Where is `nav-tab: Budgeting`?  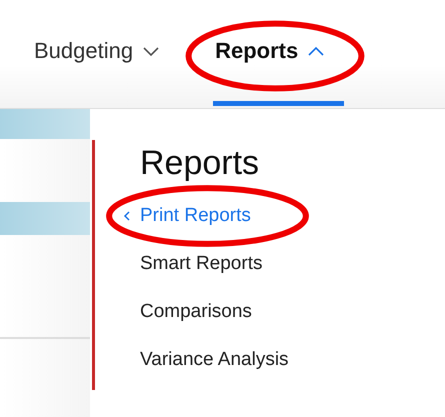 nav-tab: Budgeting is located at coordinates (84, 52).